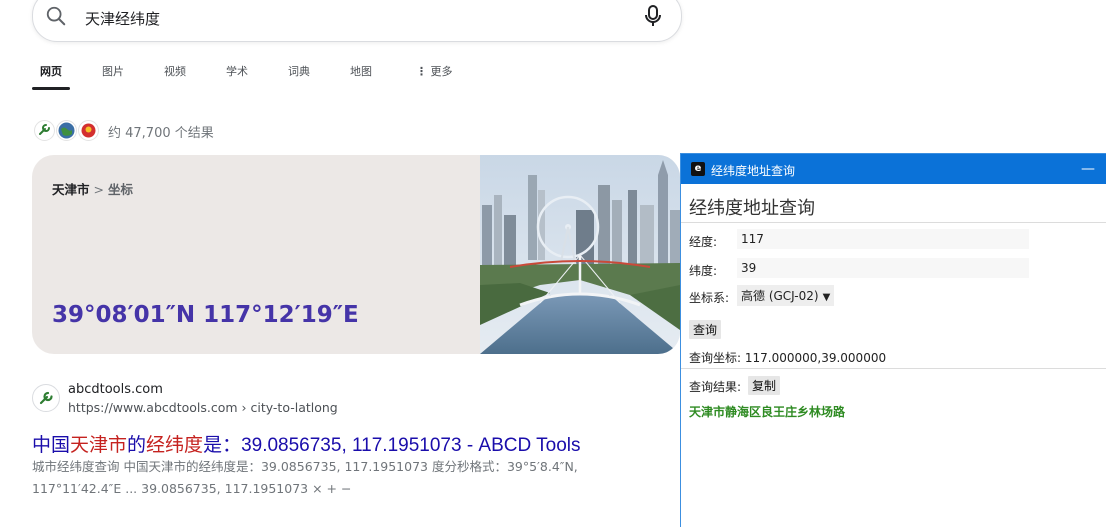 The height and width of the screenshot is (527, 1106). Describe the element at coordinates (122, 18) in the screenshot. I see `search-input: 天津经纬度` at that location.